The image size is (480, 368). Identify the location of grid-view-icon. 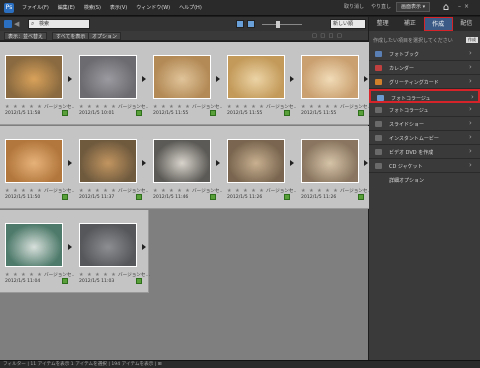
(240, 24).